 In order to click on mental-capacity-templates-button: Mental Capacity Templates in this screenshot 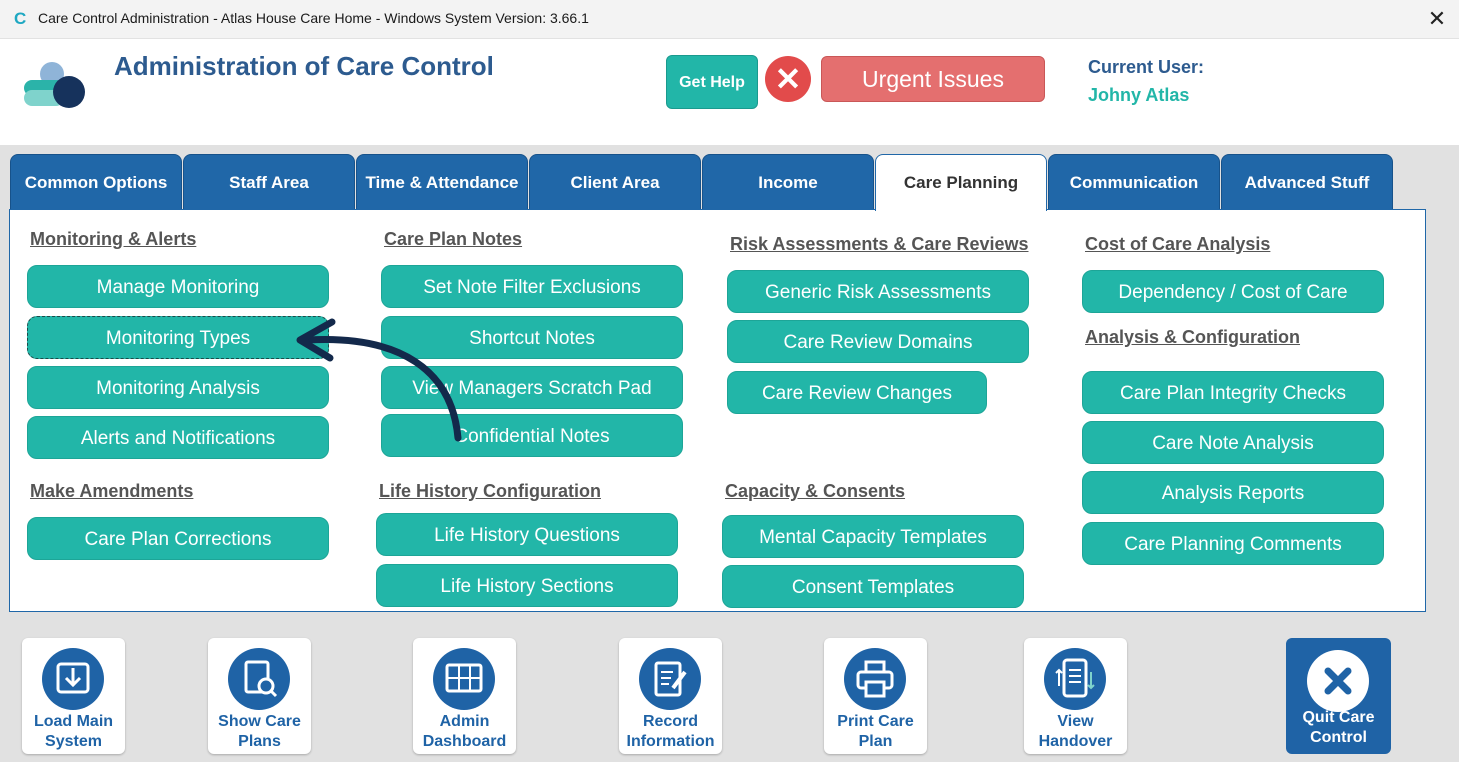, I will do `click(873, 536)`.